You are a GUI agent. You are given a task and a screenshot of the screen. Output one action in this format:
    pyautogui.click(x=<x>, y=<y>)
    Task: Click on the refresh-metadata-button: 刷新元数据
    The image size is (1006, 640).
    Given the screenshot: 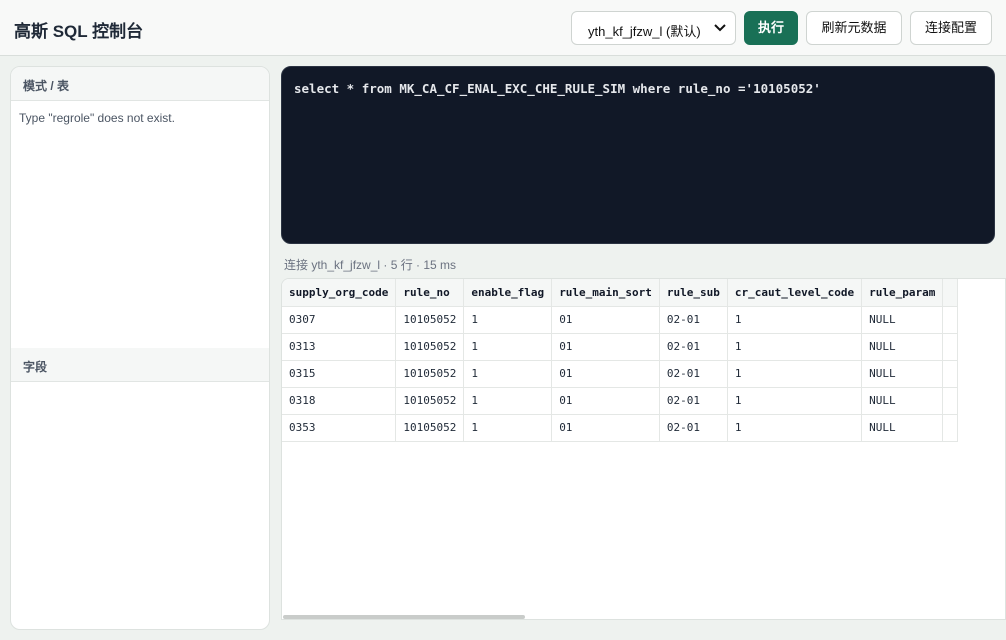 What is the action you would take?
    pyautogui.click(x=854, y=28)
    